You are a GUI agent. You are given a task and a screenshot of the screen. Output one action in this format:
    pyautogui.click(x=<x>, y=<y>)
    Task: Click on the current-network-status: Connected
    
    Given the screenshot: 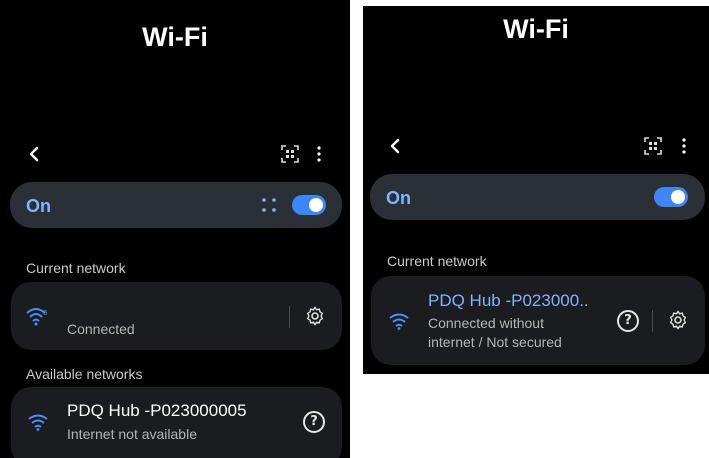 What is the action you would take?
    pyautogui.click(x=101, y=329)
    